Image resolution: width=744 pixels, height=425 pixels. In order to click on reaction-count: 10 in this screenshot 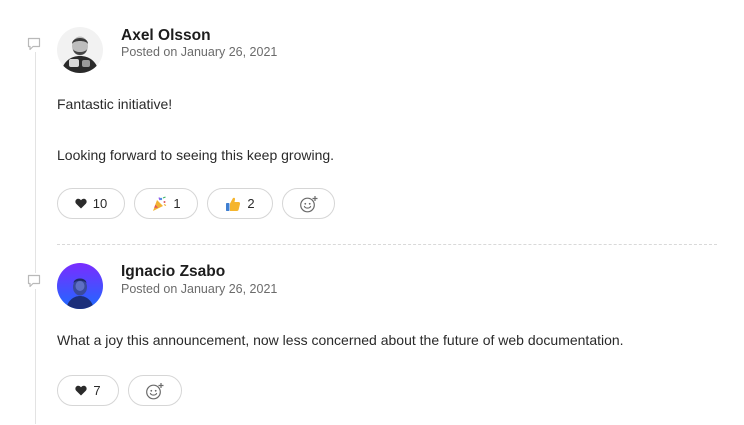, I will do `click(100, 203)`.